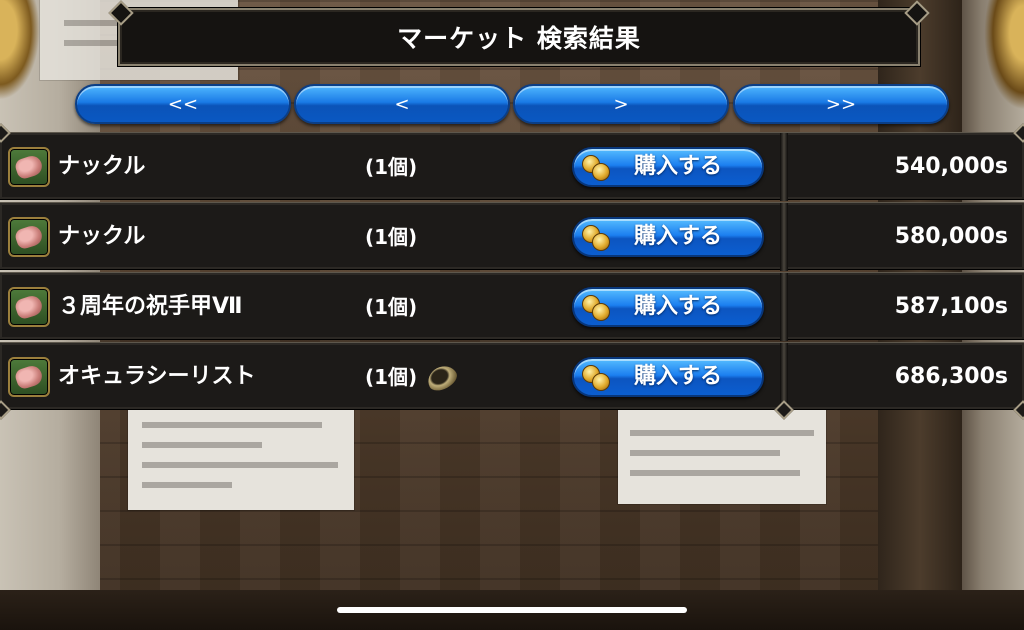 The height and width of the screenshot is (630, 1024). What do you see at coordinates (442, 378) in the screenshot?
I see `seed-icon` at bounding box center [442, 378].